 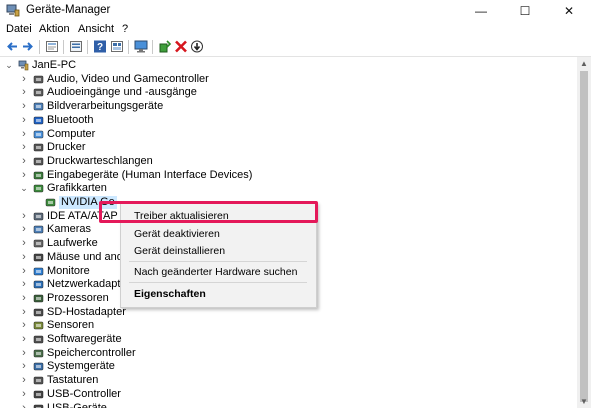 What do you see at coordinates (54, 65) in the screenshot?
I see `tree-root-label: JanE-PC` at bounding box center [54, 65].